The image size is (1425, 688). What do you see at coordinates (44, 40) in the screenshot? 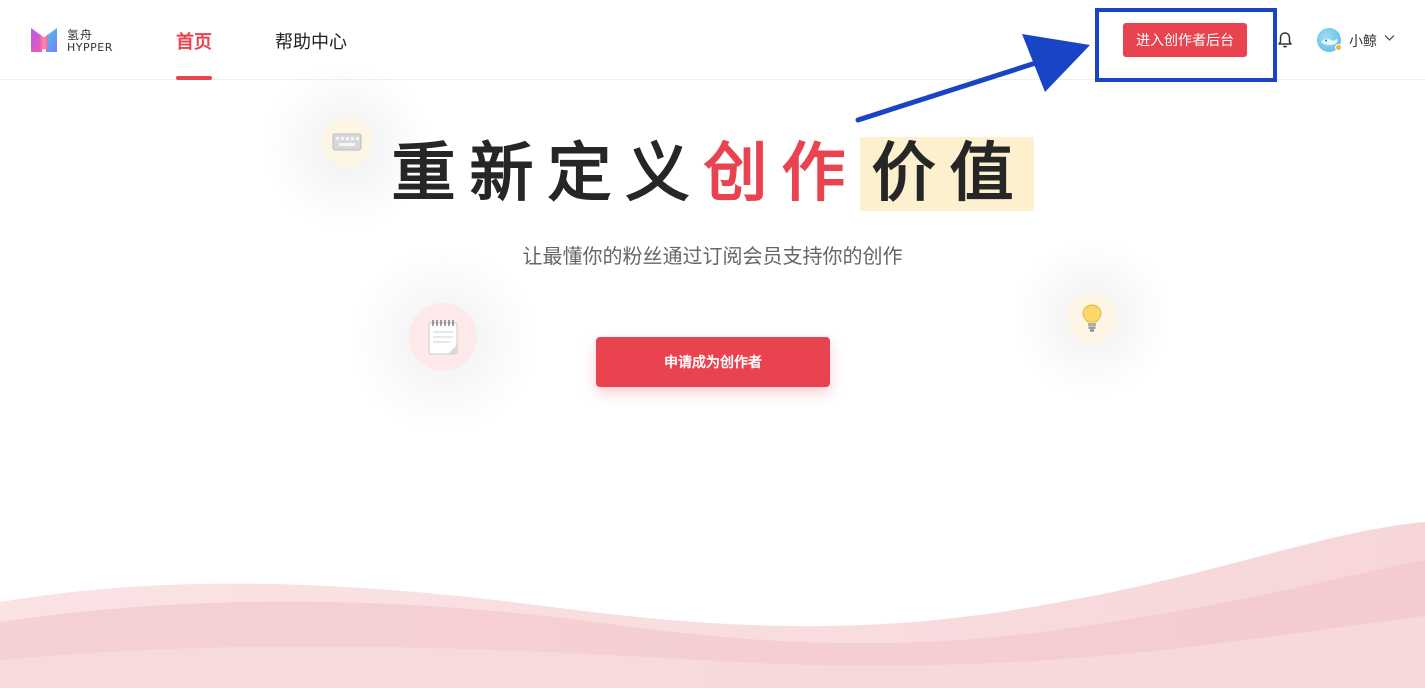
I see `logo-mark-icon` at bounding box center [44, 40].